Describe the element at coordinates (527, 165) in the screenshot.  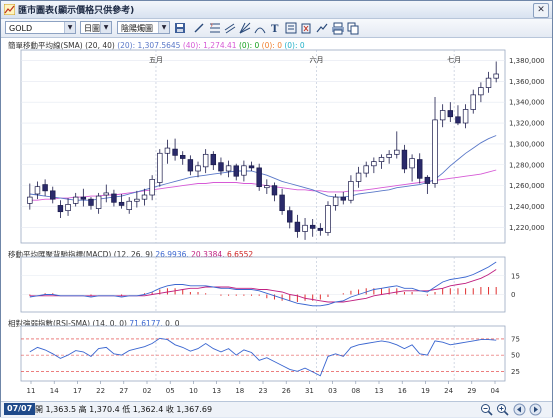
I see `price-tick-label: 1,280,000` at that location.